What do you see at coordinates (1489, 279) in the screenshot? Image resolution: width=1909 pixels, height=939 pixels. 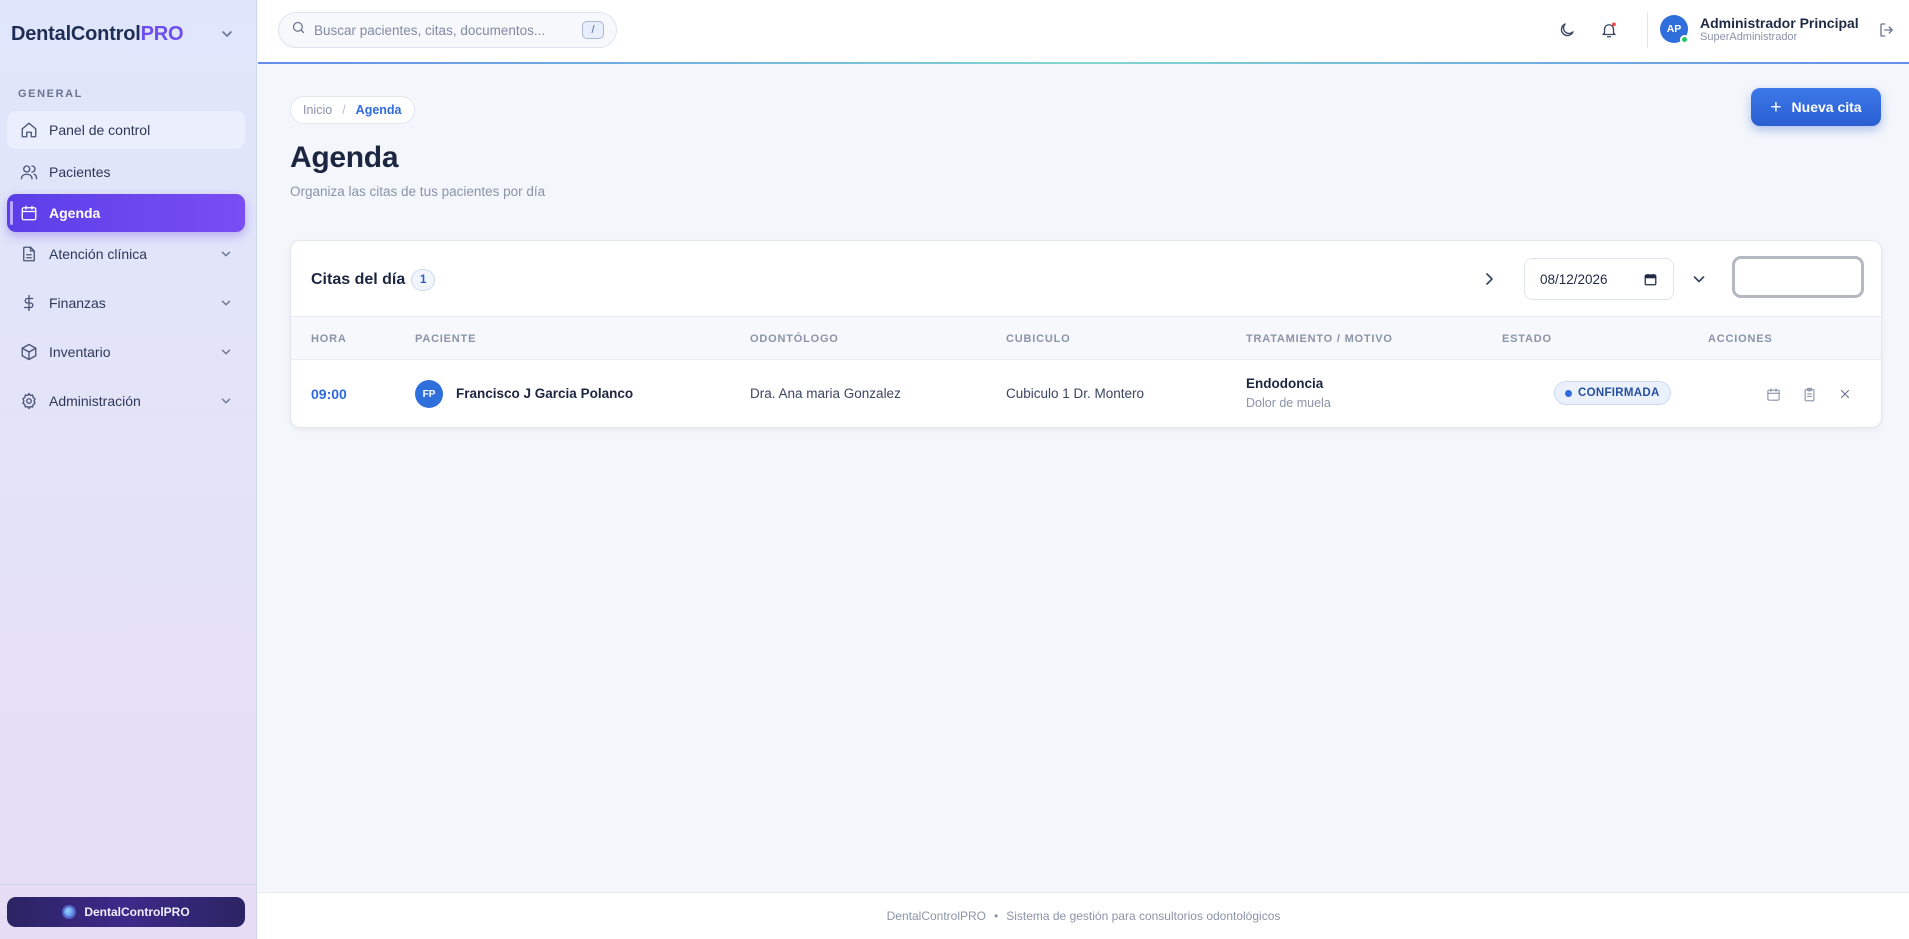 I see `chevron-right-icon` at bounding box center [1489, 279].